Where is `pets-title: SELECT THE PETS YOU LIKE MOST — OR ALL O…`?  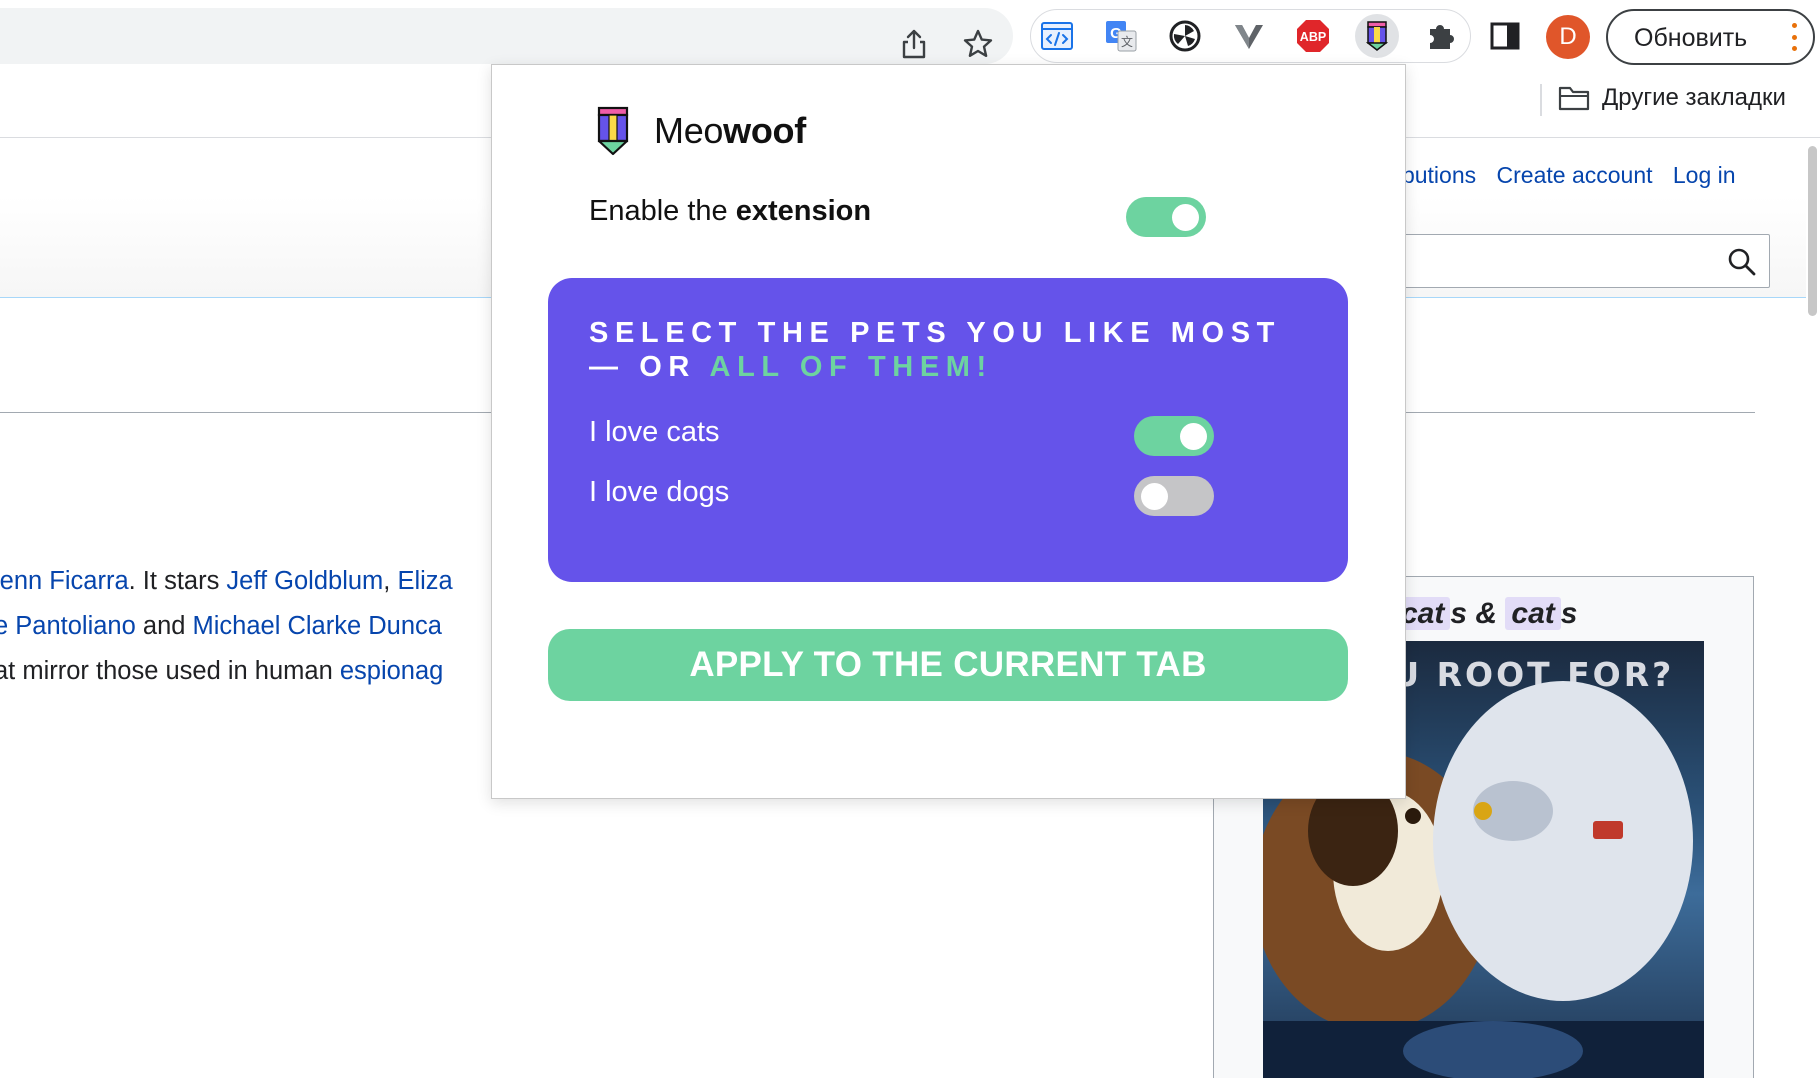 pets-title: SELECT THE PETS YOU LIKE MOST — OR ALL O… is located at coordinates (949, 350).